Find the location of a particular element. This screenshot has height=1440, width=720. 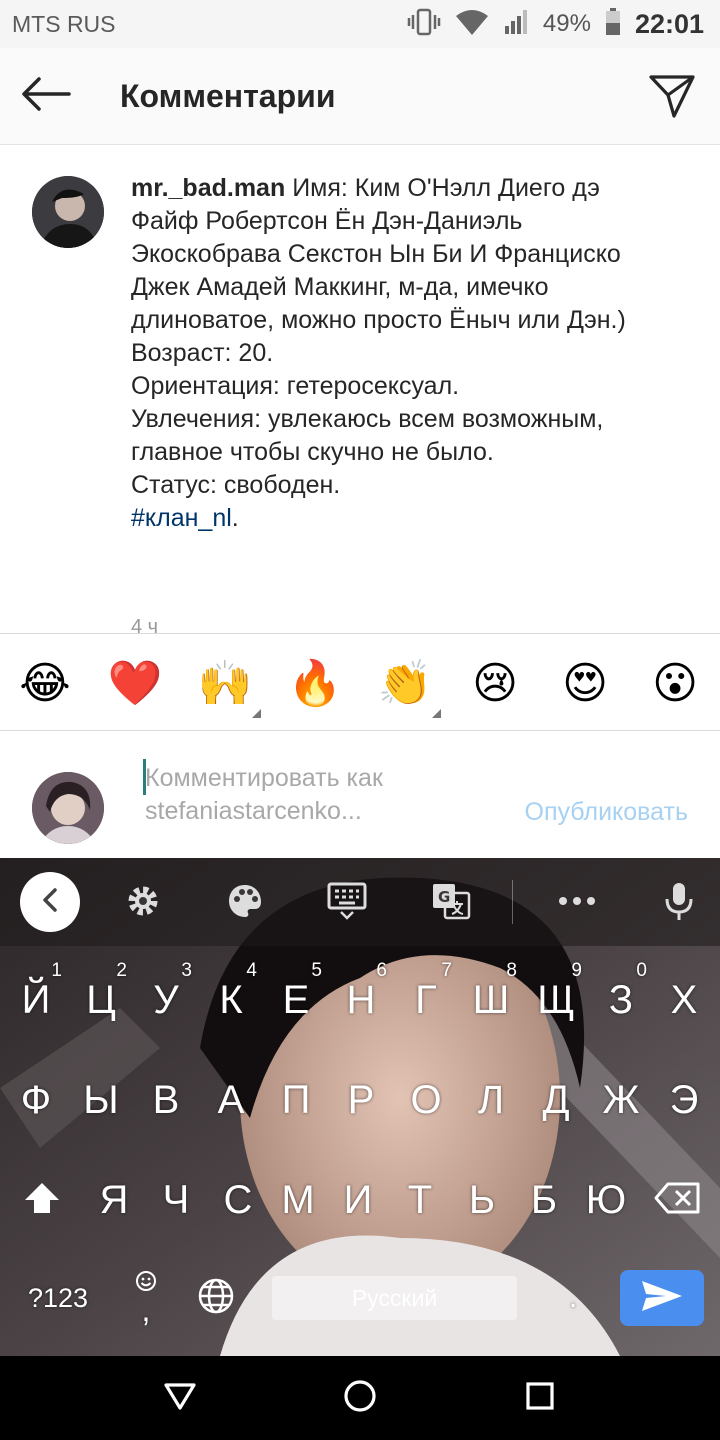

settings-button is located at coordinates (143, 903).